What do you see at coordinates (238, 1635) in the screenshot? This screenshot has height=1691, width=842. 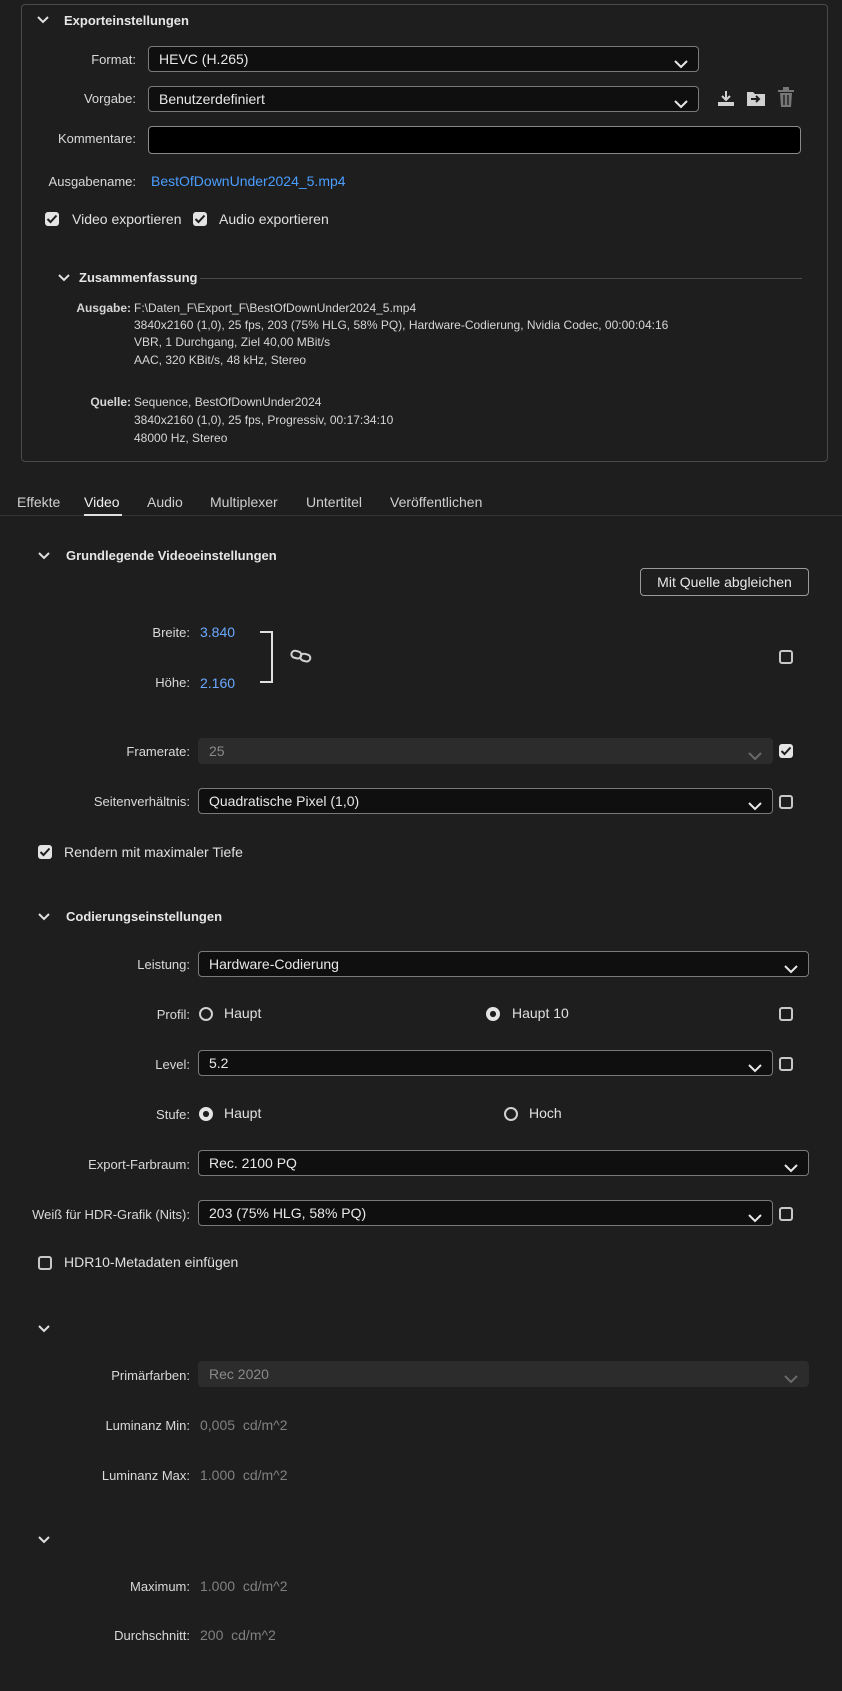 I see `max-fall-value: 200 cd/m^2` at bounding box center [238, 1635].